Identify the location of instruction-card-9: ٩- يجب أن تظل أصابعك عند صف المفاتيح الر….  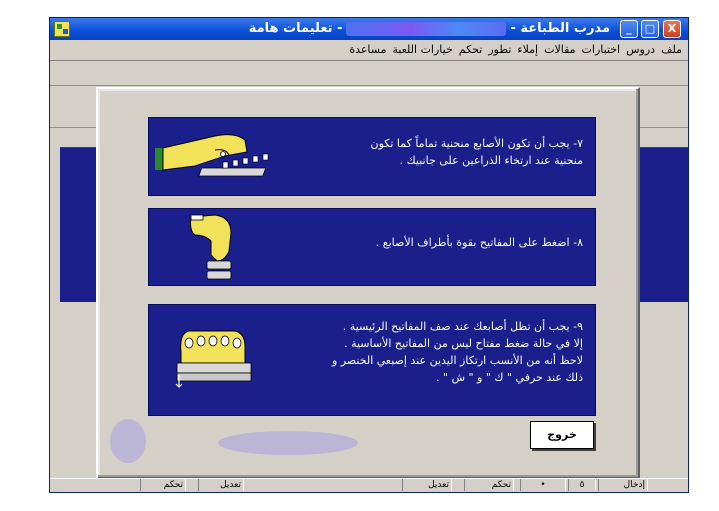
(372, 360).